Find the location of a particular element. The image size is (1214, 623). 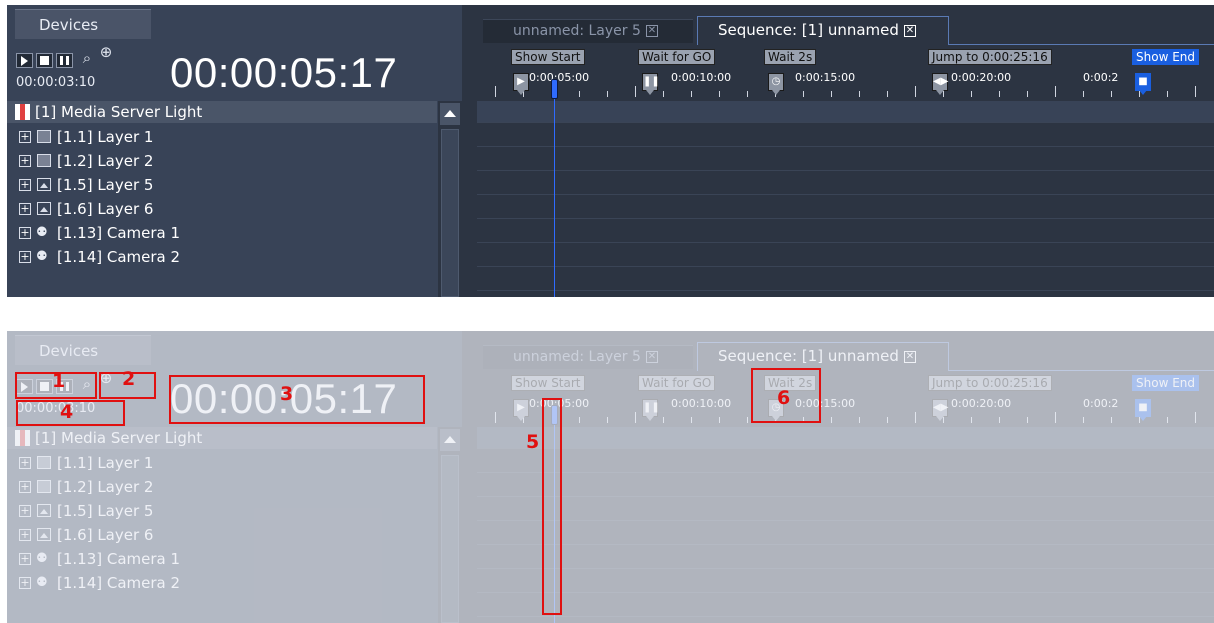

tab-divider is located at coordinates (1081, 370).